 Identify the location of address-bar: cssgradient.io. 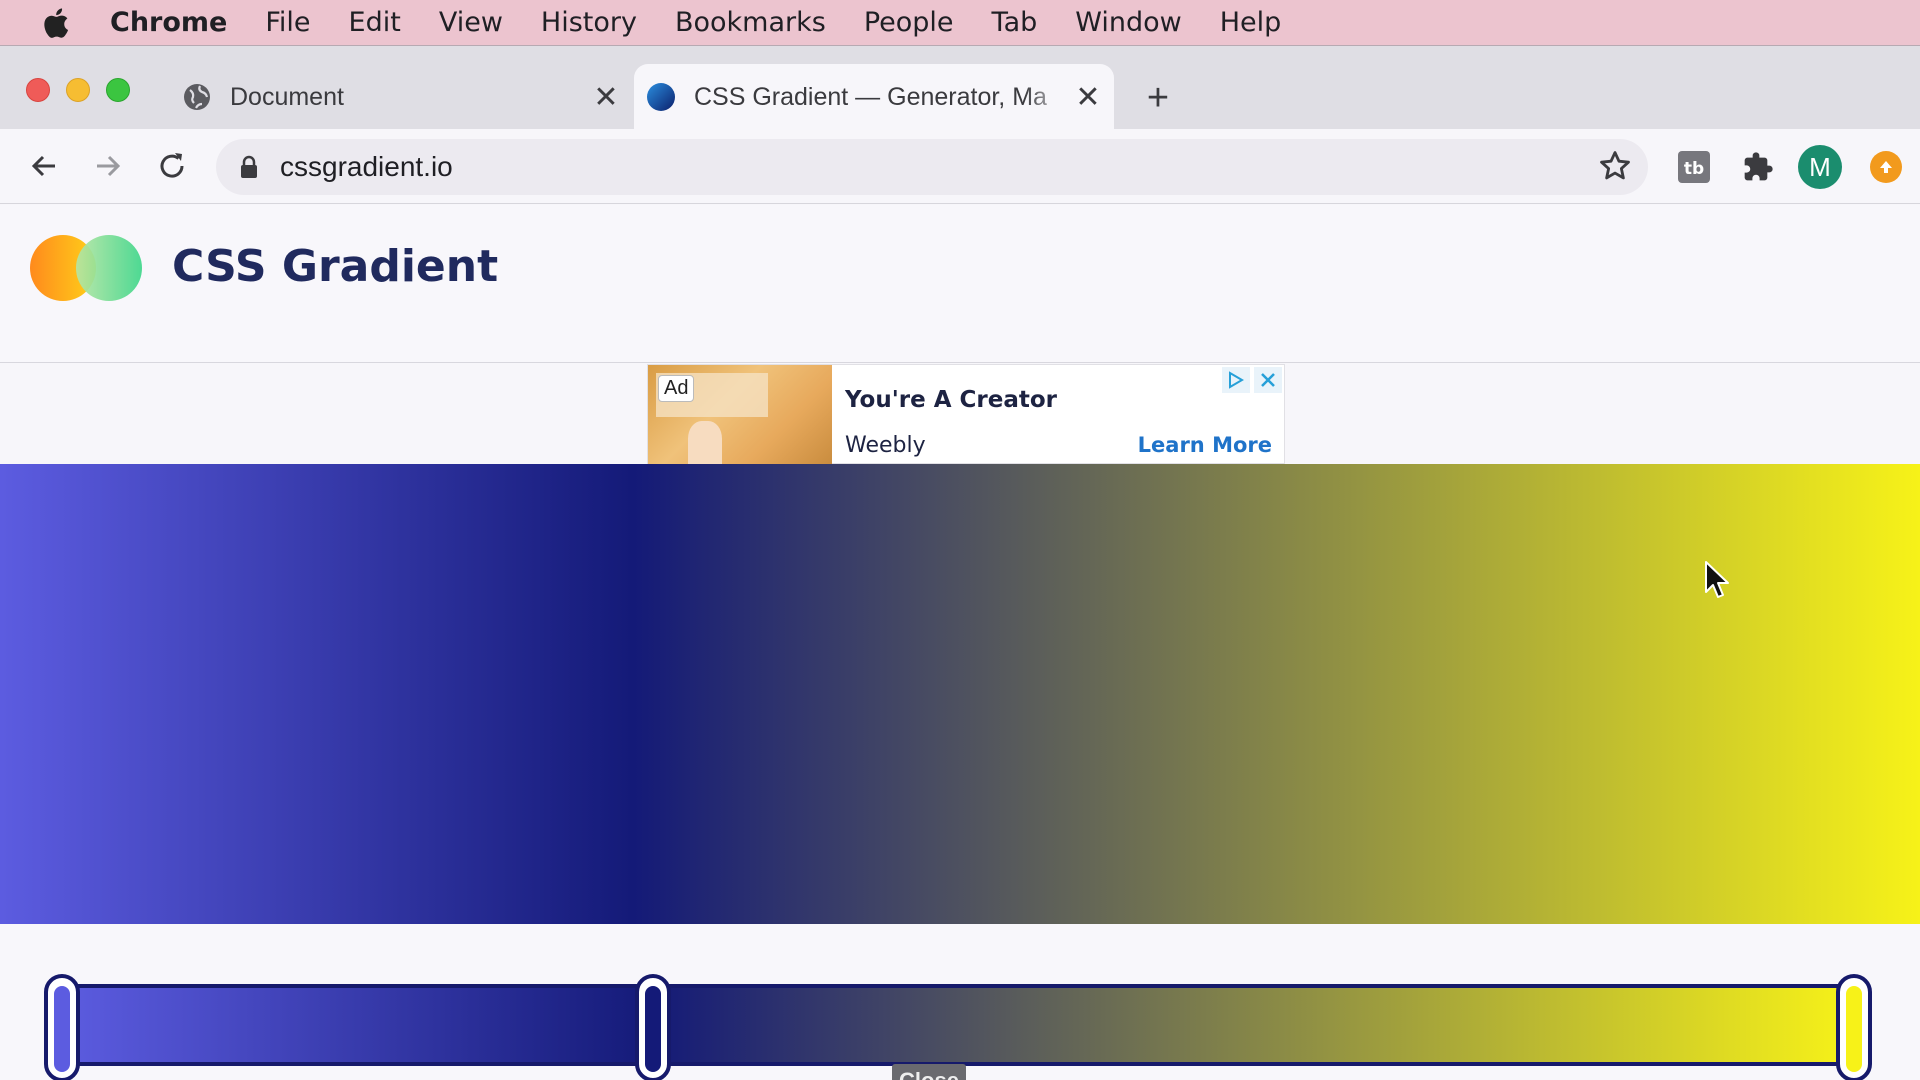
(932, 167).